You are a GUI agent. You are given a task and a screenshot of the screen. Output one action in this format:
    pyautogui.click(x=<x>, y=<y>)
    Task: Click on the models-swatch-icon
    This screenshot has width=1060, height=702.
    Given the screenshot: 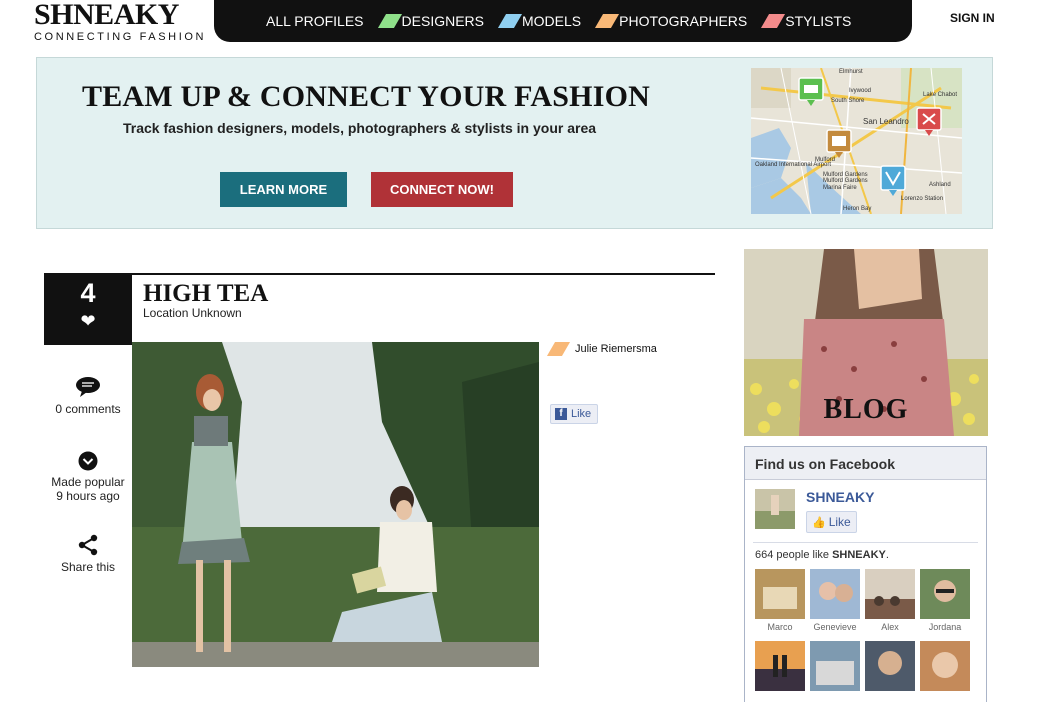 What is the action you would take?
    pyautogui.click(x=510, y=21)
    